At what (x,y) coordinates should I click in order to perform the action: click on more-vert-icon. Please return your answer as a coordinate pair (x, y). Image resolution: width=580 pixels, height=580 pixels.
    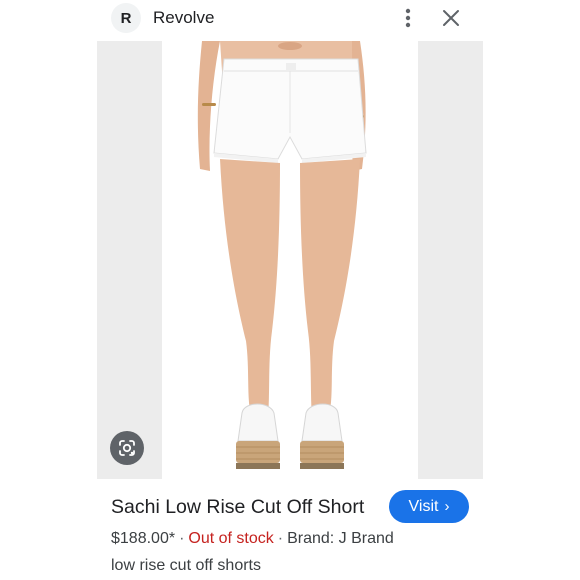
    Looking at the image, I should click on (408, 18).